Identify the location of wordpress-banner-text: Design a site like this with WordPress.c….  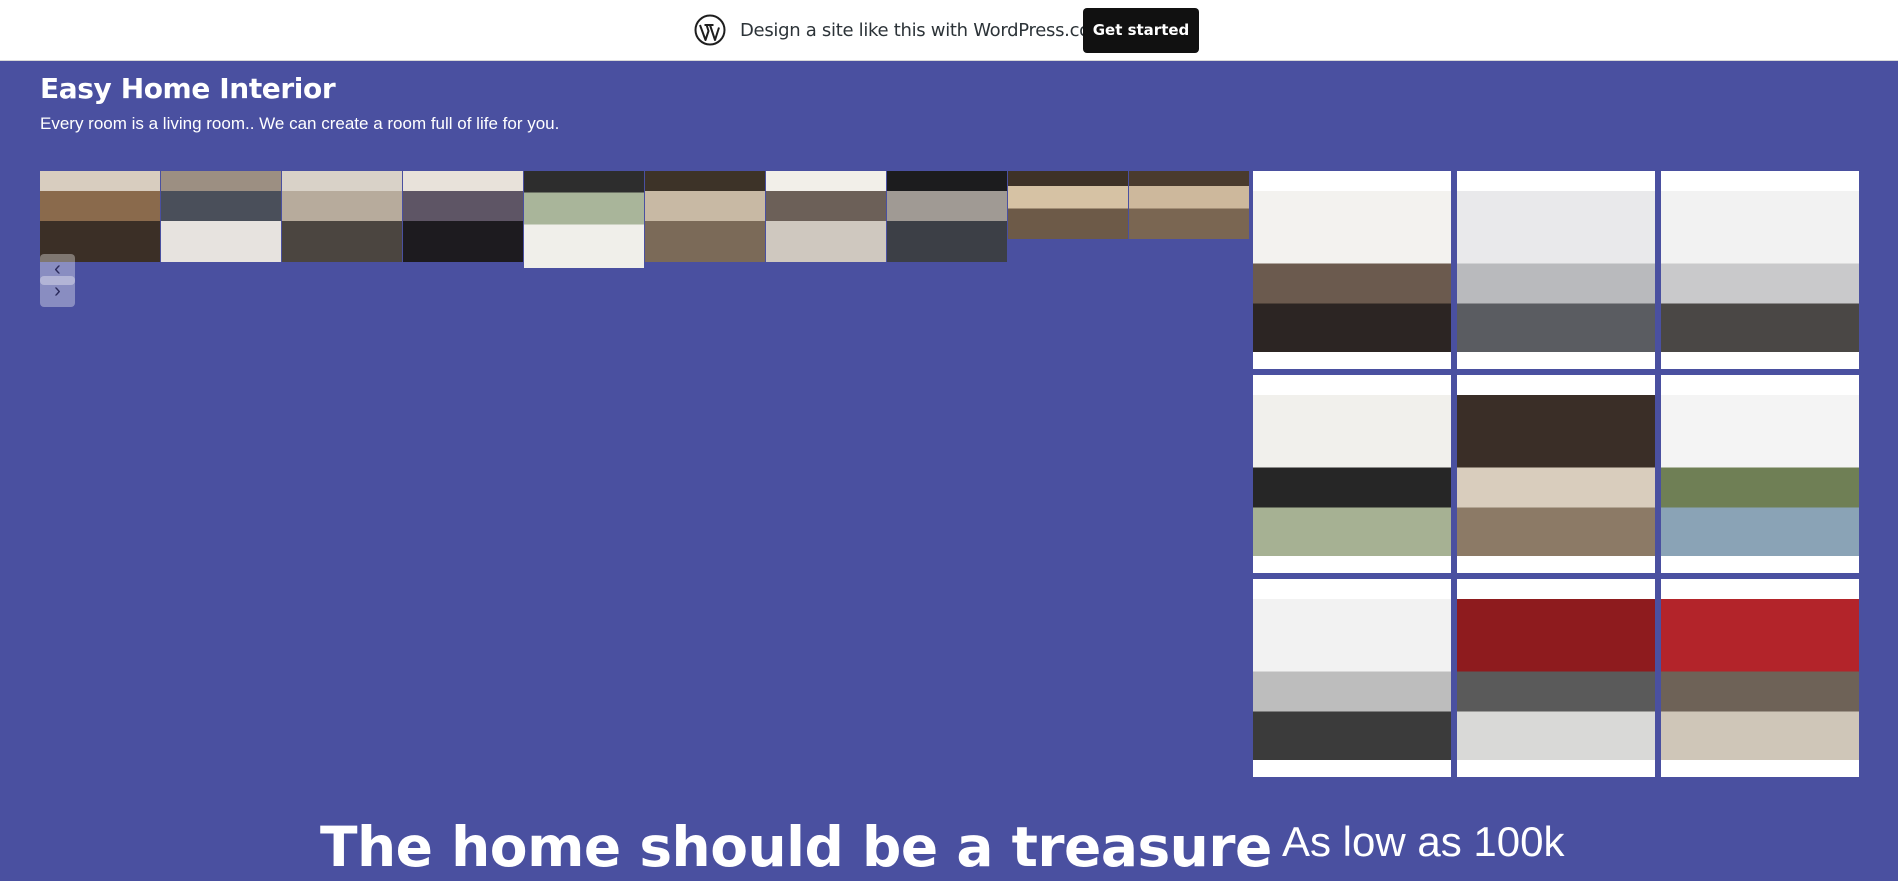
(923, 30).